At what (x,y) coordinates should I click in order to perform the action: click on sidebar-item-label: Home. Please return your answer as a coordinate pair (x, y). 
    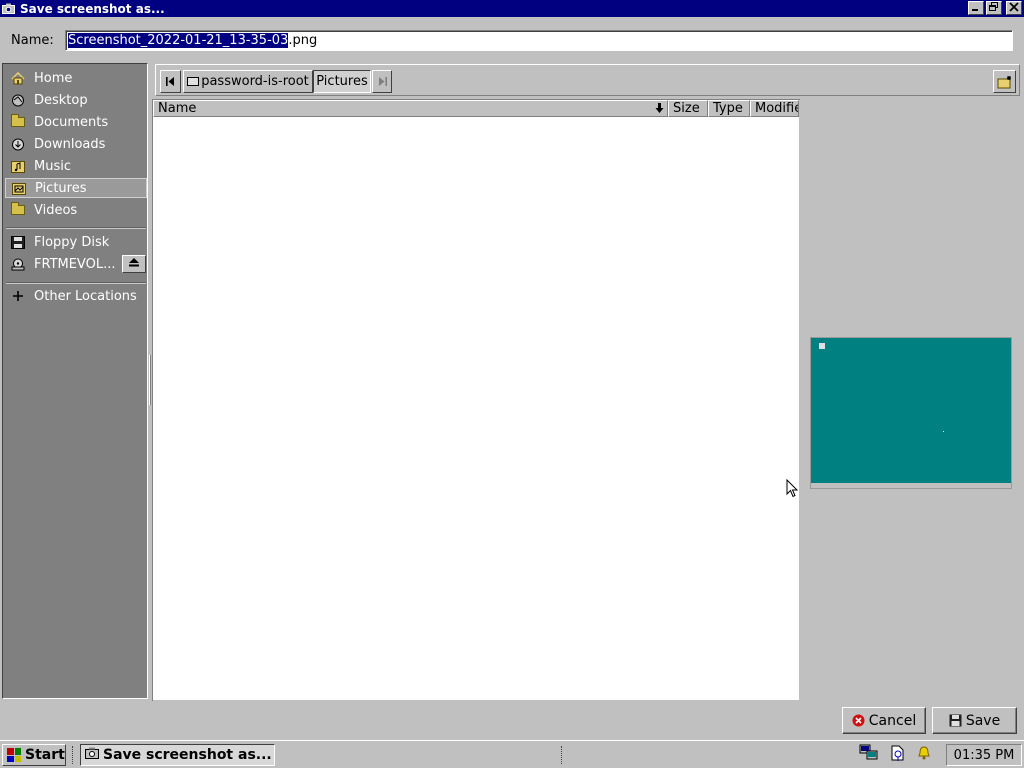
    Looking at the image, I should click on (53, 78).